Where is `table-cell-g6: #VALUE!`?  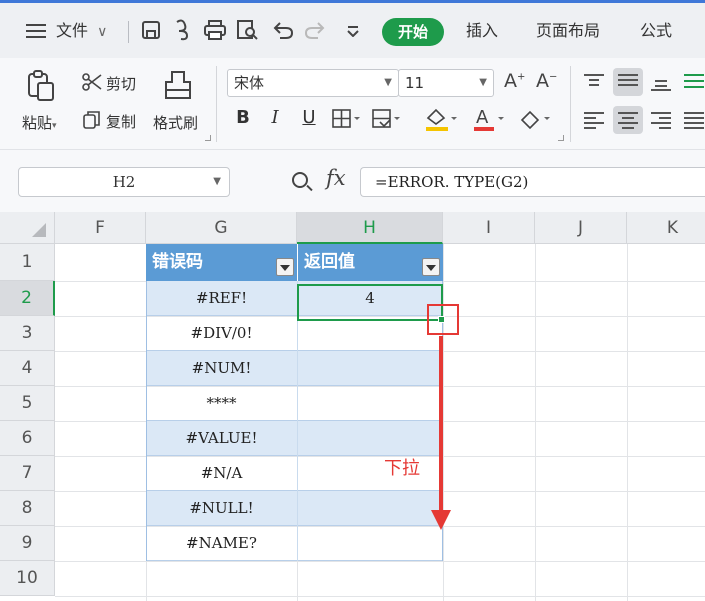 table-cell-g6: #VALUE! is located at coordinates (221, 438).